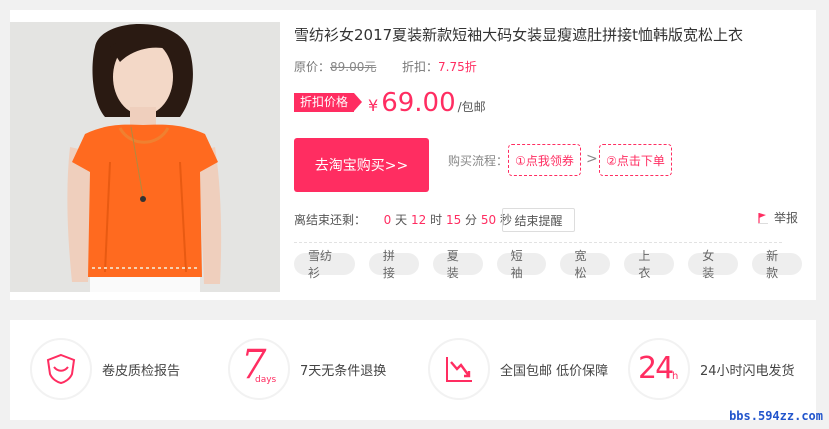  Describe the element at coordinates (393, 264) in the screenshot. I see `tag-item: 拼接` at that location.